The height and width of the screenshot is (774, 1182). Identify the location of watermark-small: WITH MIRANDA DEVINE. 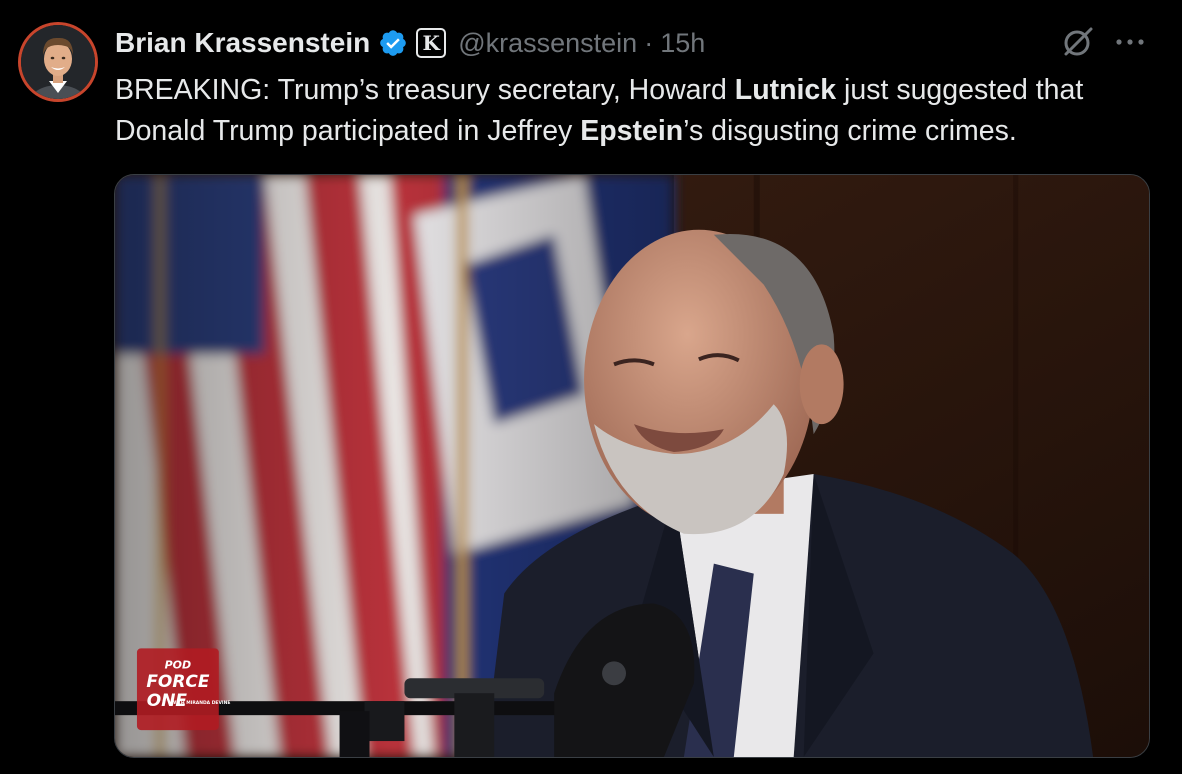
(200, 703).